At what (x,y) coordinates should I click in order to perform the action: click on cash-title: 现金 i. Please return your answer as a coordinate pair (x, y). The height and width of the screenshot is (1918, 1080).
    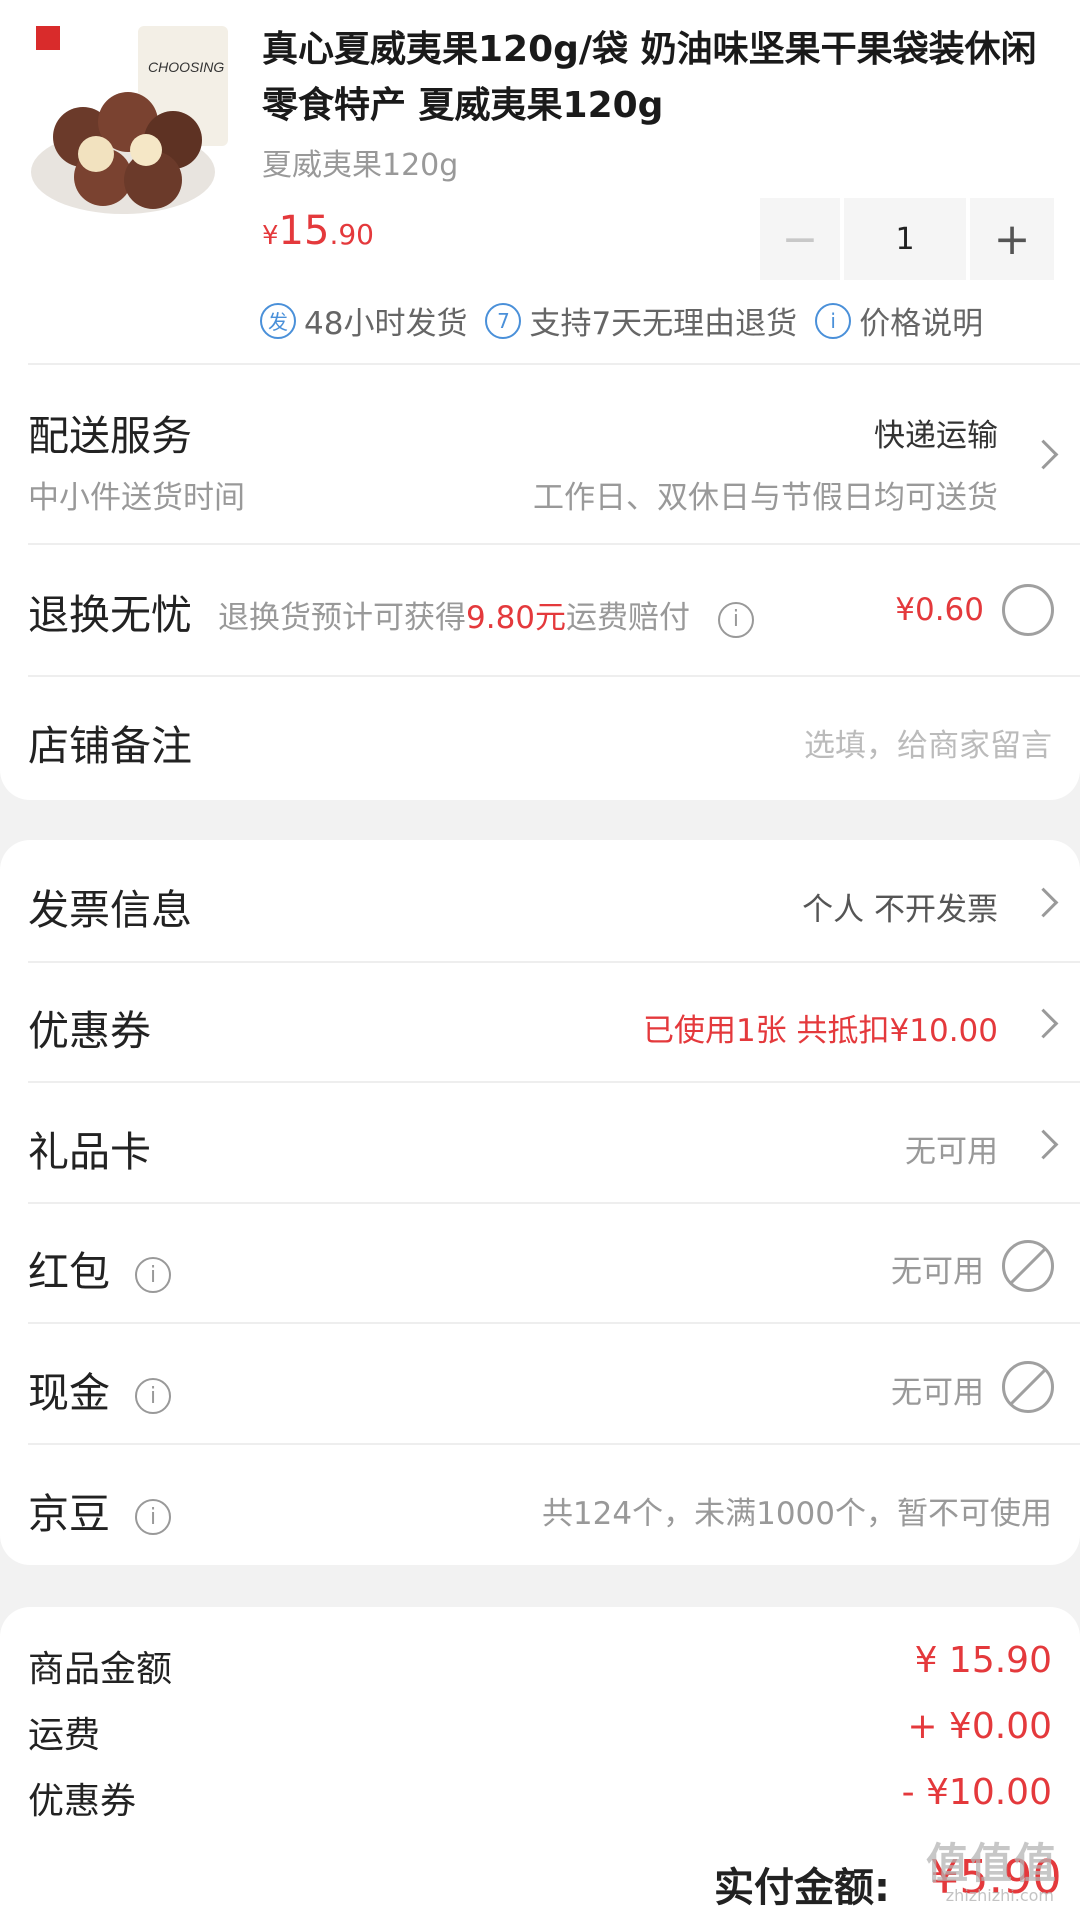
    Looking at the image, I should click on (100, 1389).